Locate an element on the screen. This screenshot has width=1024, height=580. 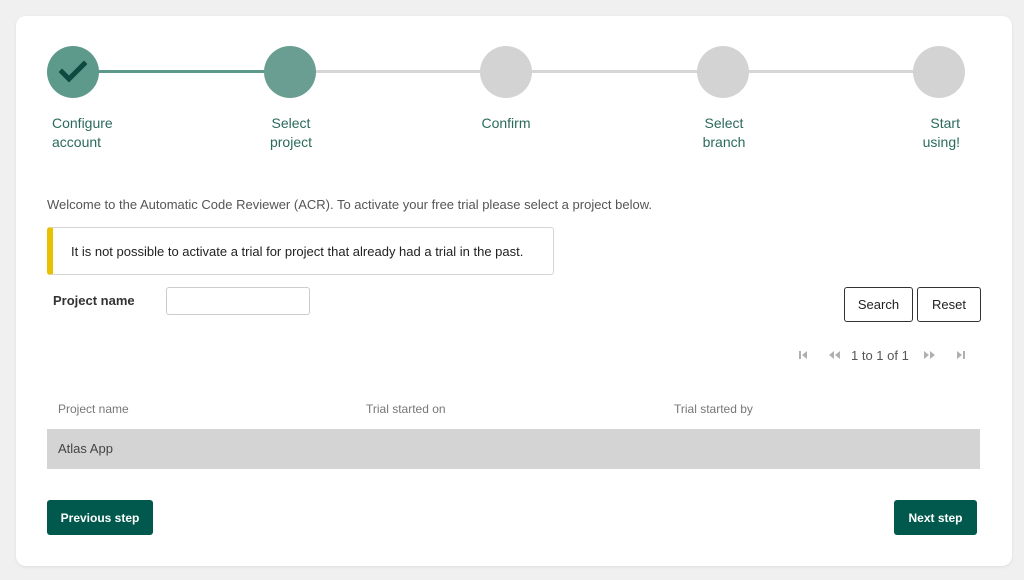
step-circle-start-using is located at coordinates (939, 72).